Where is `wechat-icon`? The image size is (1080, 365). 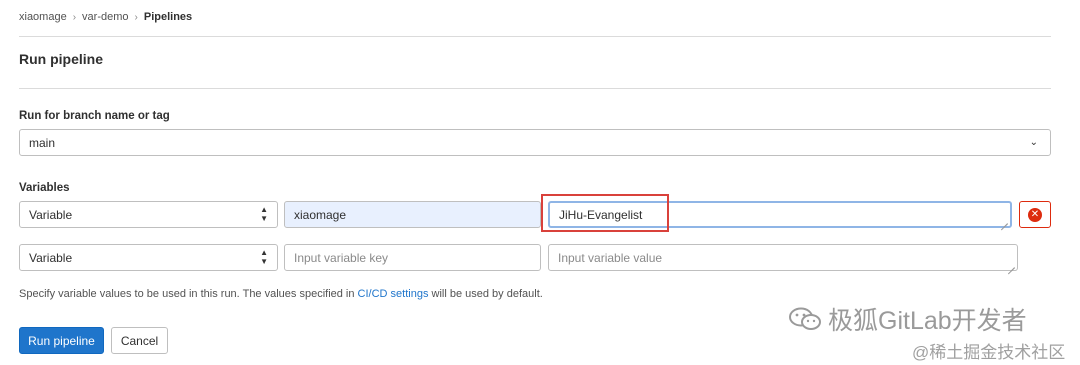 wechat-icon is located at coordinates (805, 318).